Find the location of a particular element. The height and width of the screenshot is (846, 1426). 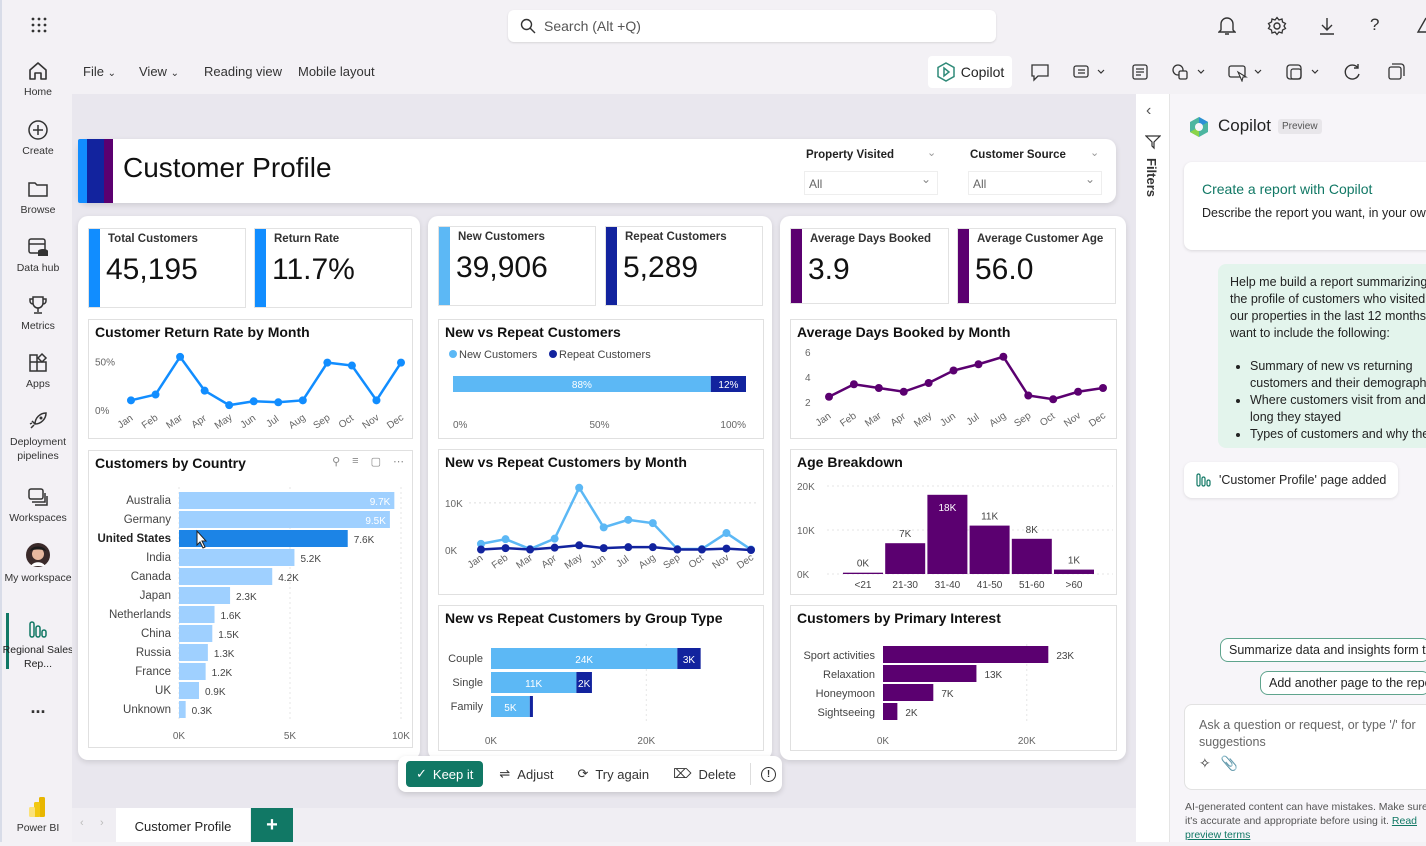

sparkle-icon: ✧ is located at coordinates (1205, 763).